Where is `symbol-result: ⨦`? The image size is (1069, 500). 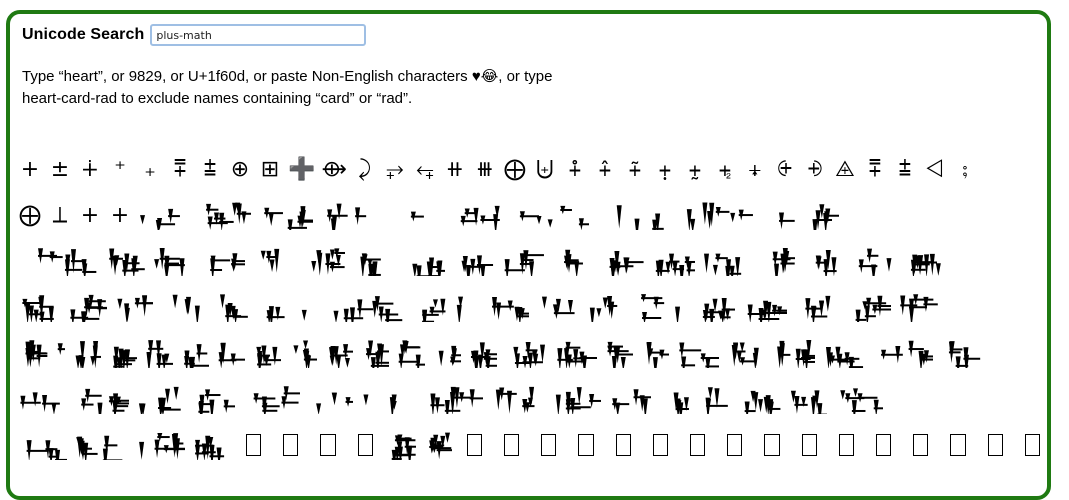
symbol-result: ⨦ is located at coordinates (695, 169).